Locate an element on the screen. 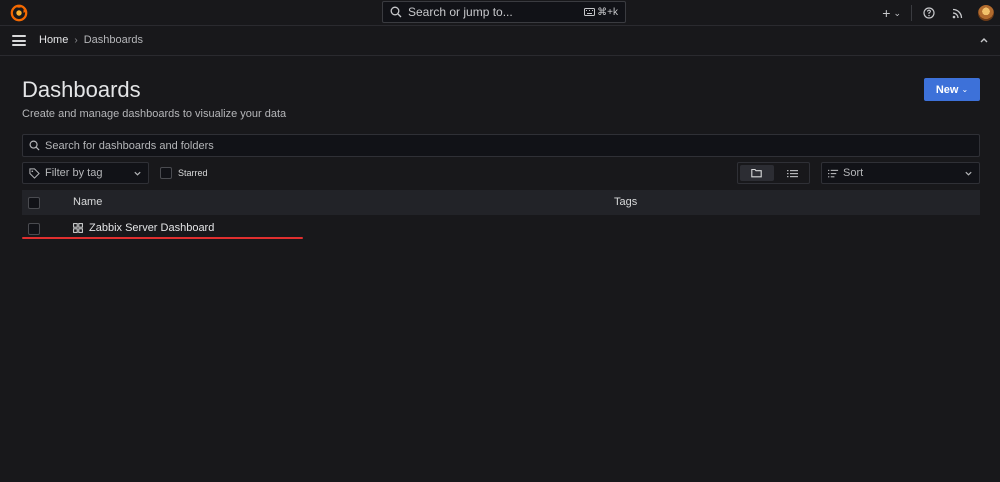  annotation-underline is located at coordinates (162, 238).